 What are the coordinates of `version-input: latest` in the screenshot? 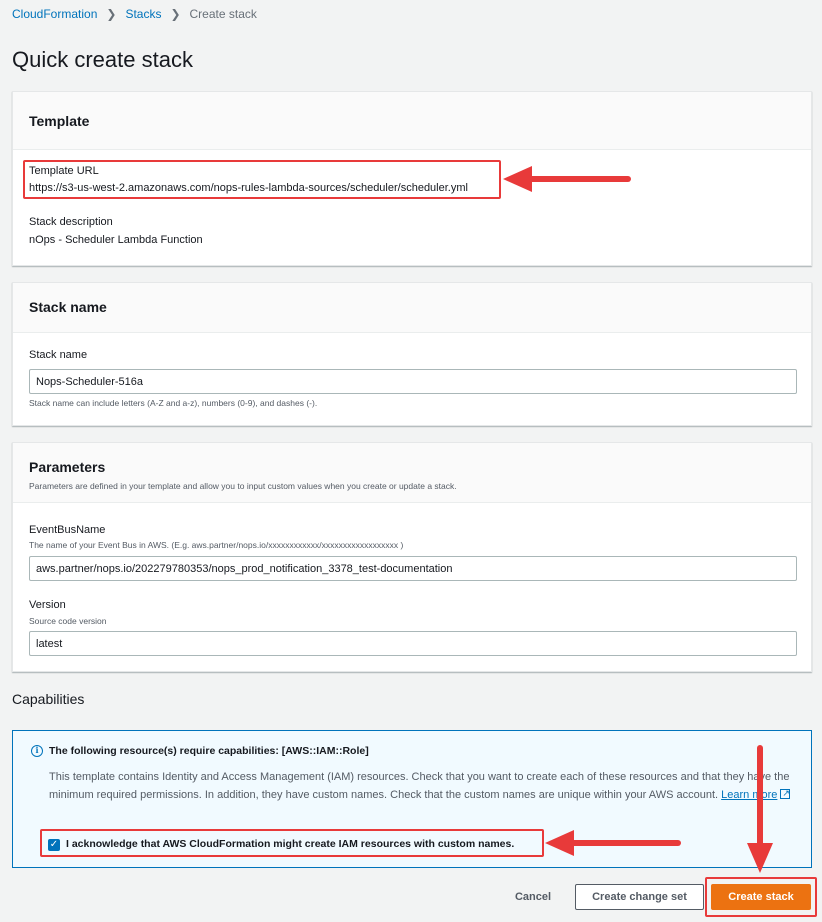 It's located at (413, 643).